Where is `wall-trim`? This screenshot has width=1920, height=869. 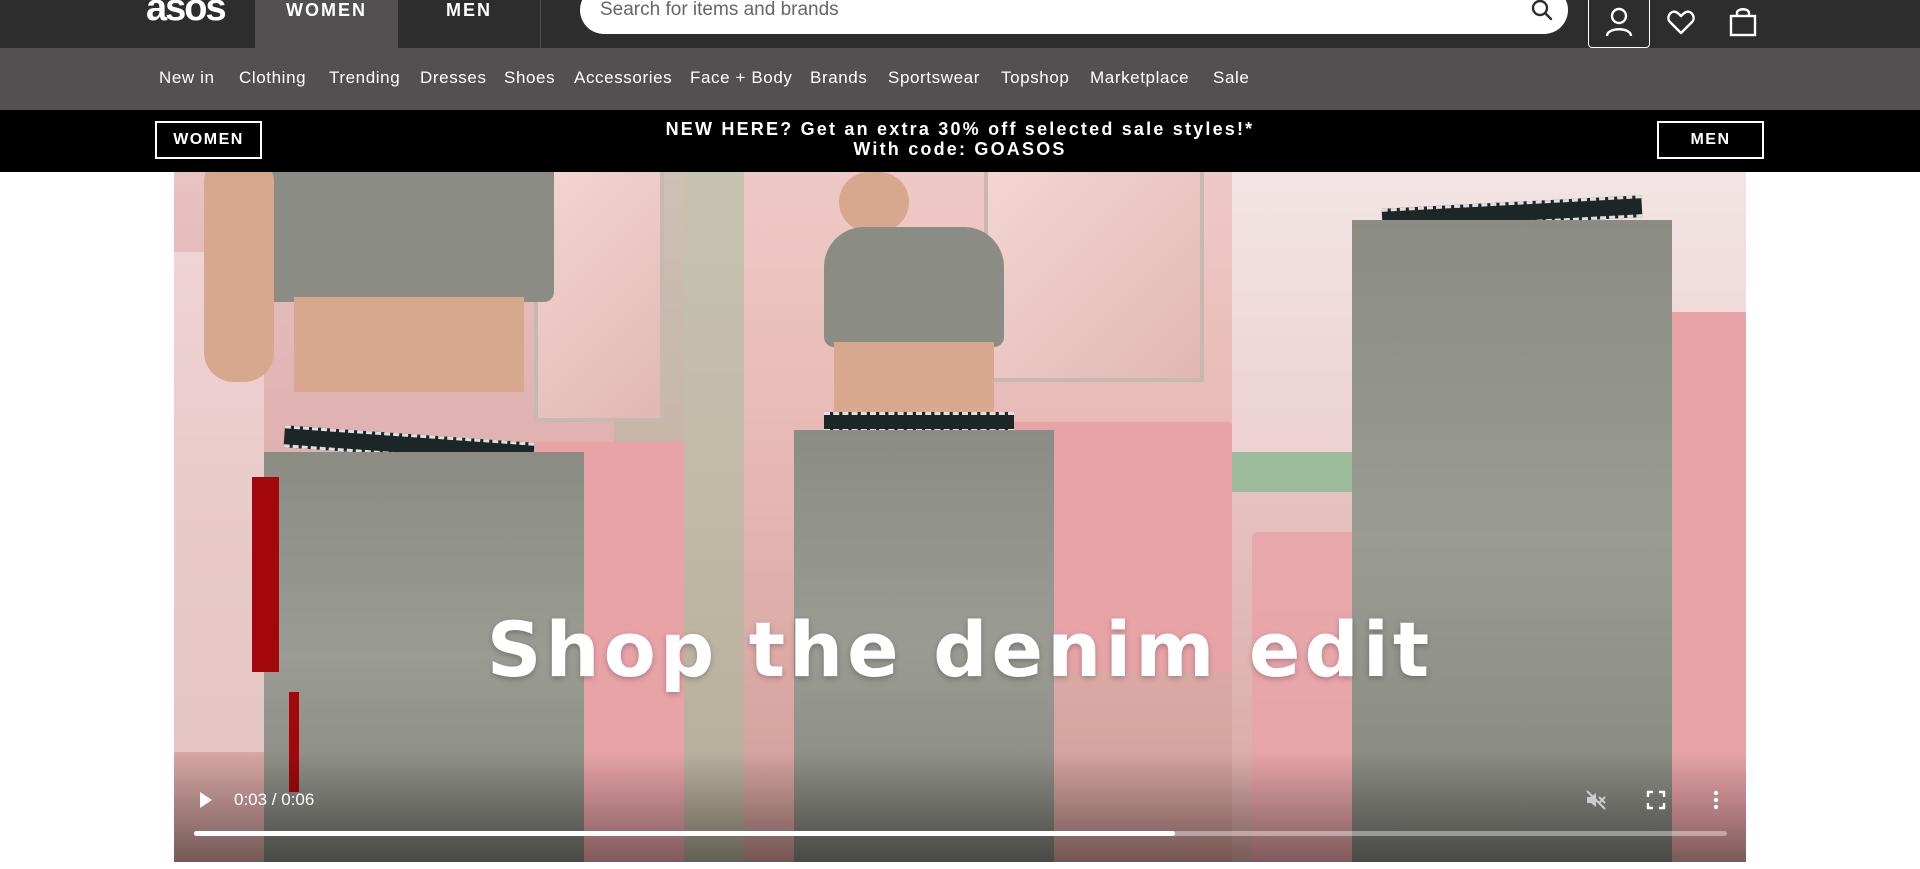
wall-trim is located at coordinates (1292, 472).